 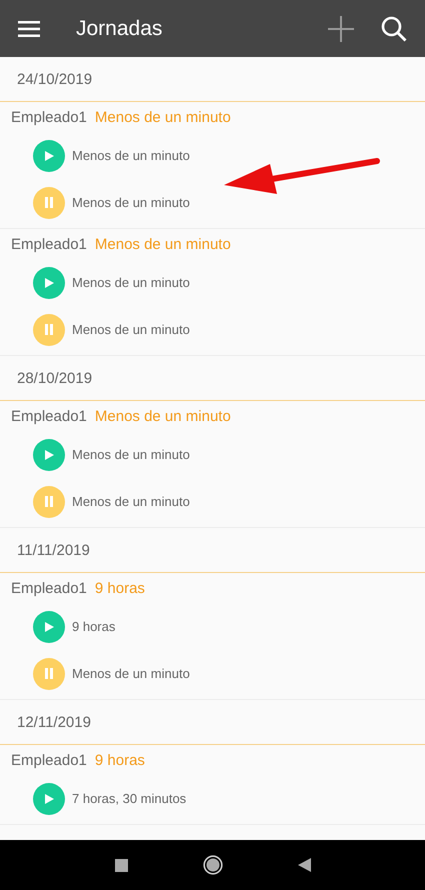 I want to click on home-button, so click(x=212, y=865).